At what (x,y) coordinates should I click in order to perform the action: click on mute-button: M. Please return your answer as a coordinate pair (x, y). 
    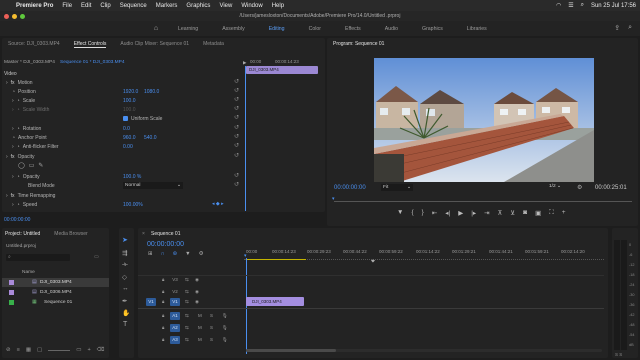
    Looking at the image, I should click on (200, 315).